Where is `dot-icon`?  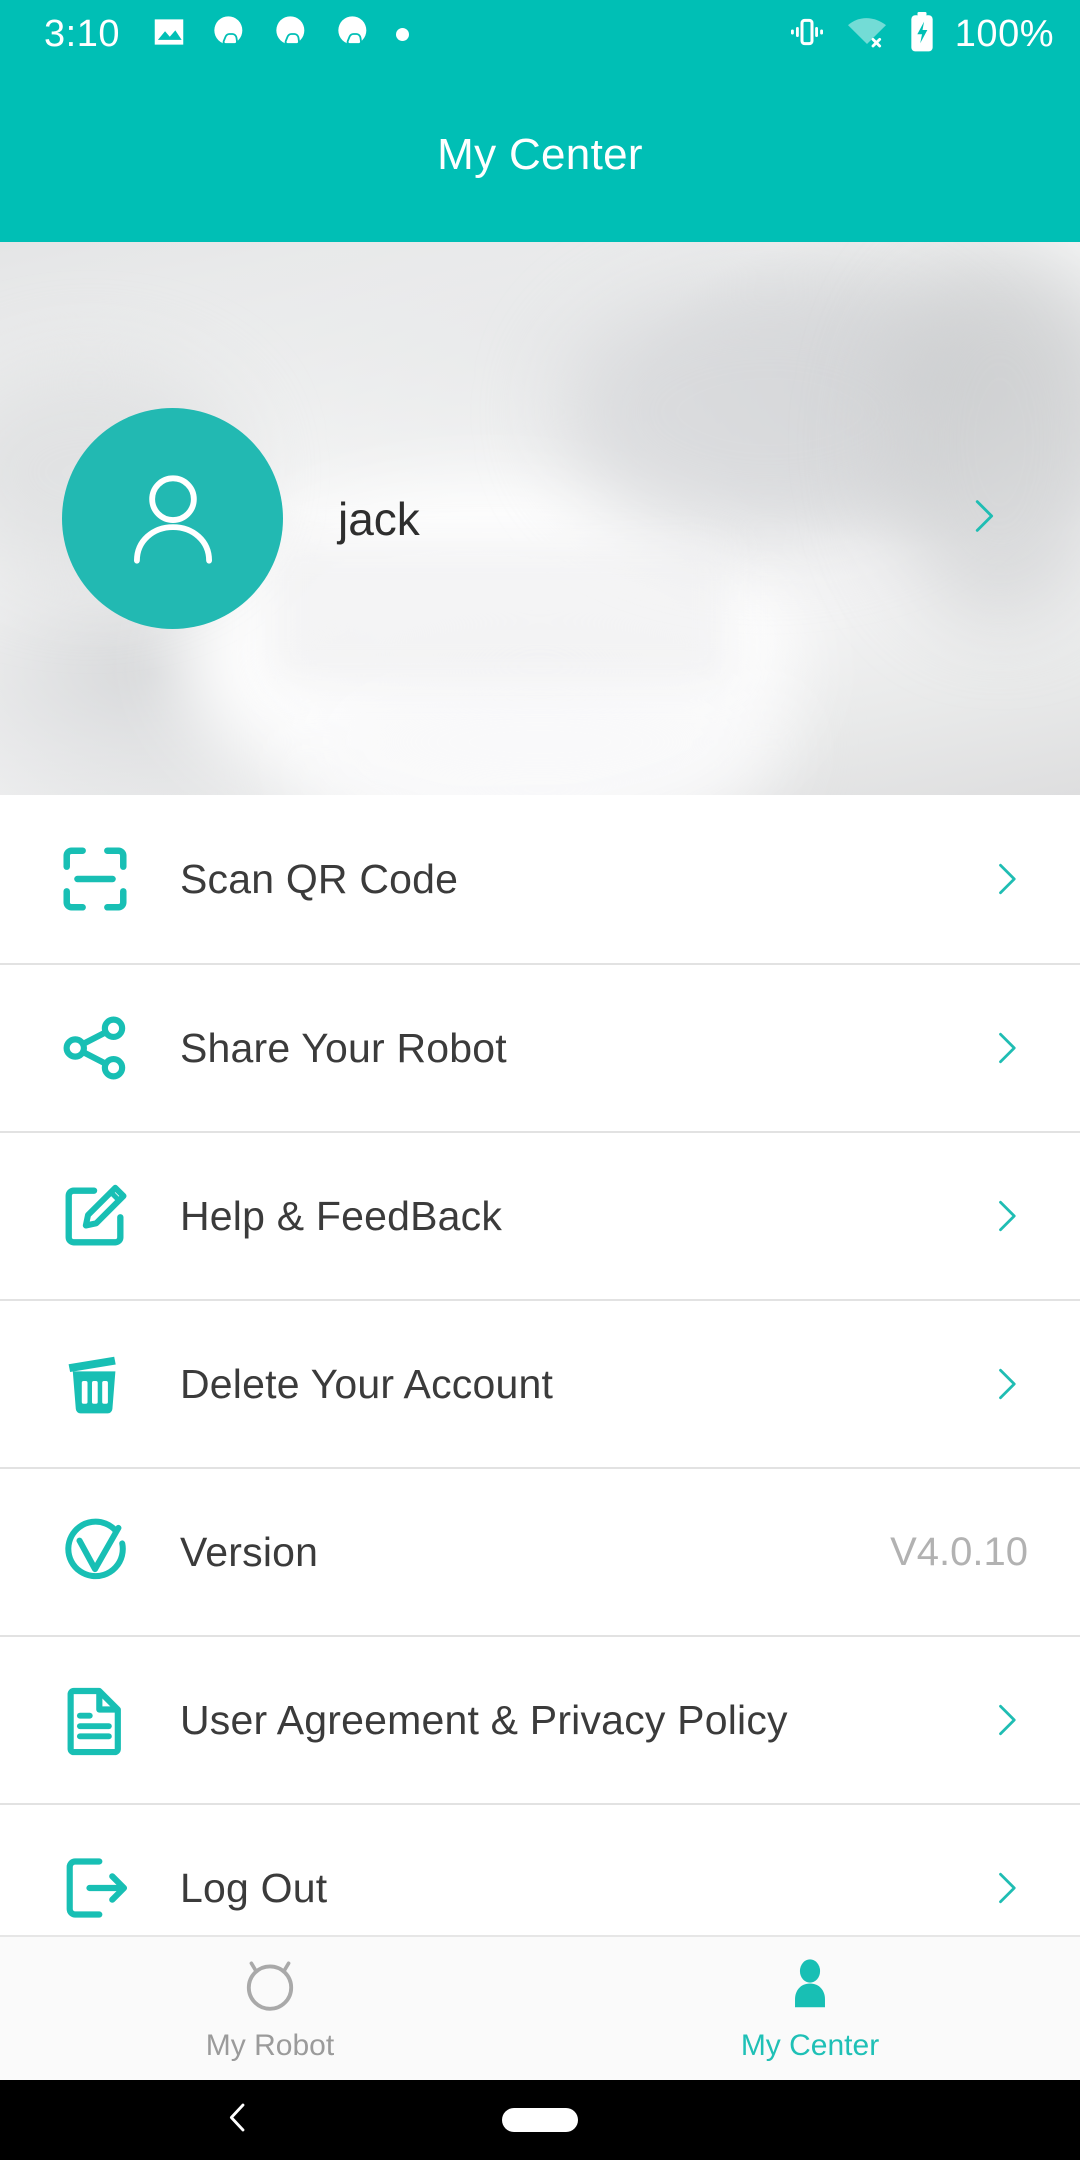 dot-icon is located at coordinates (402, 34).